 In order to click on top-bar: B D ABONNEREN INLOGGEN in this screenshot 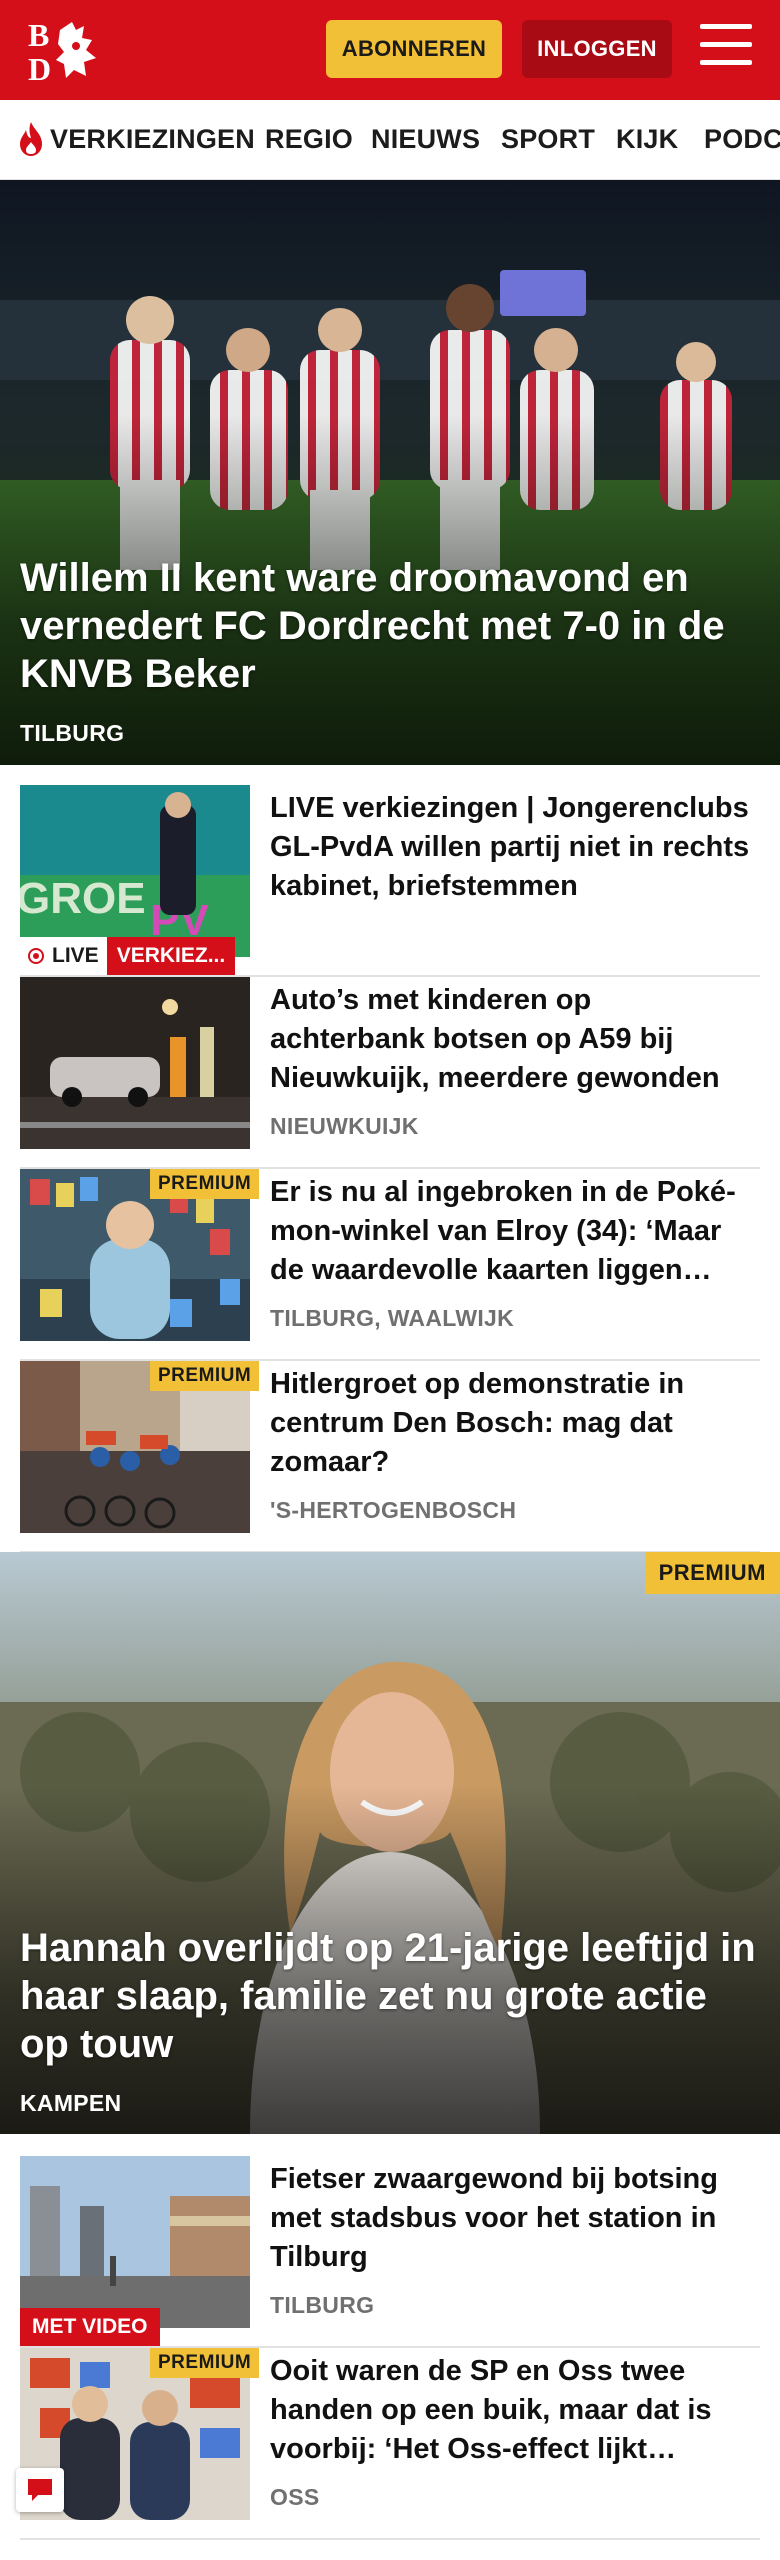, I will do `click(390, 50)`.